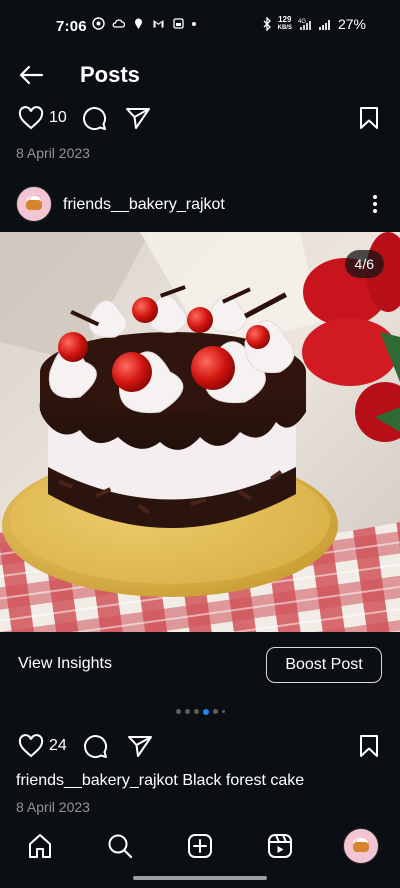 Image resolution: width=400 pixels, height=888 pixels. What do you see at coordinates (324, 25) in the screenshot?
I see `signal-icon` at bounding box center [324, 25].